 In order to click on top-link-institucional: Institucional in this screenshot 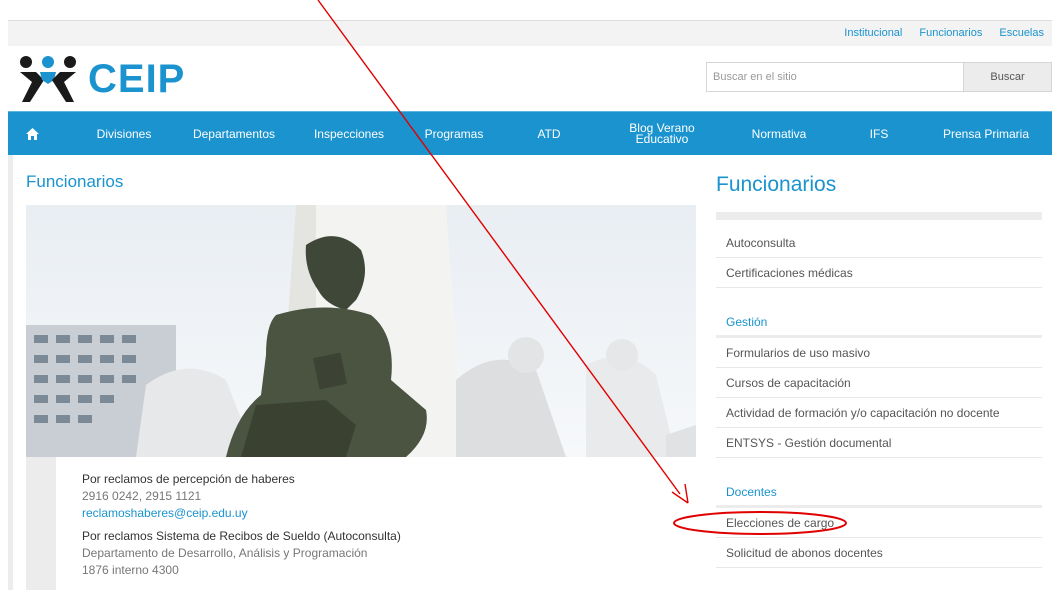, I will do `click(873, 33)`.